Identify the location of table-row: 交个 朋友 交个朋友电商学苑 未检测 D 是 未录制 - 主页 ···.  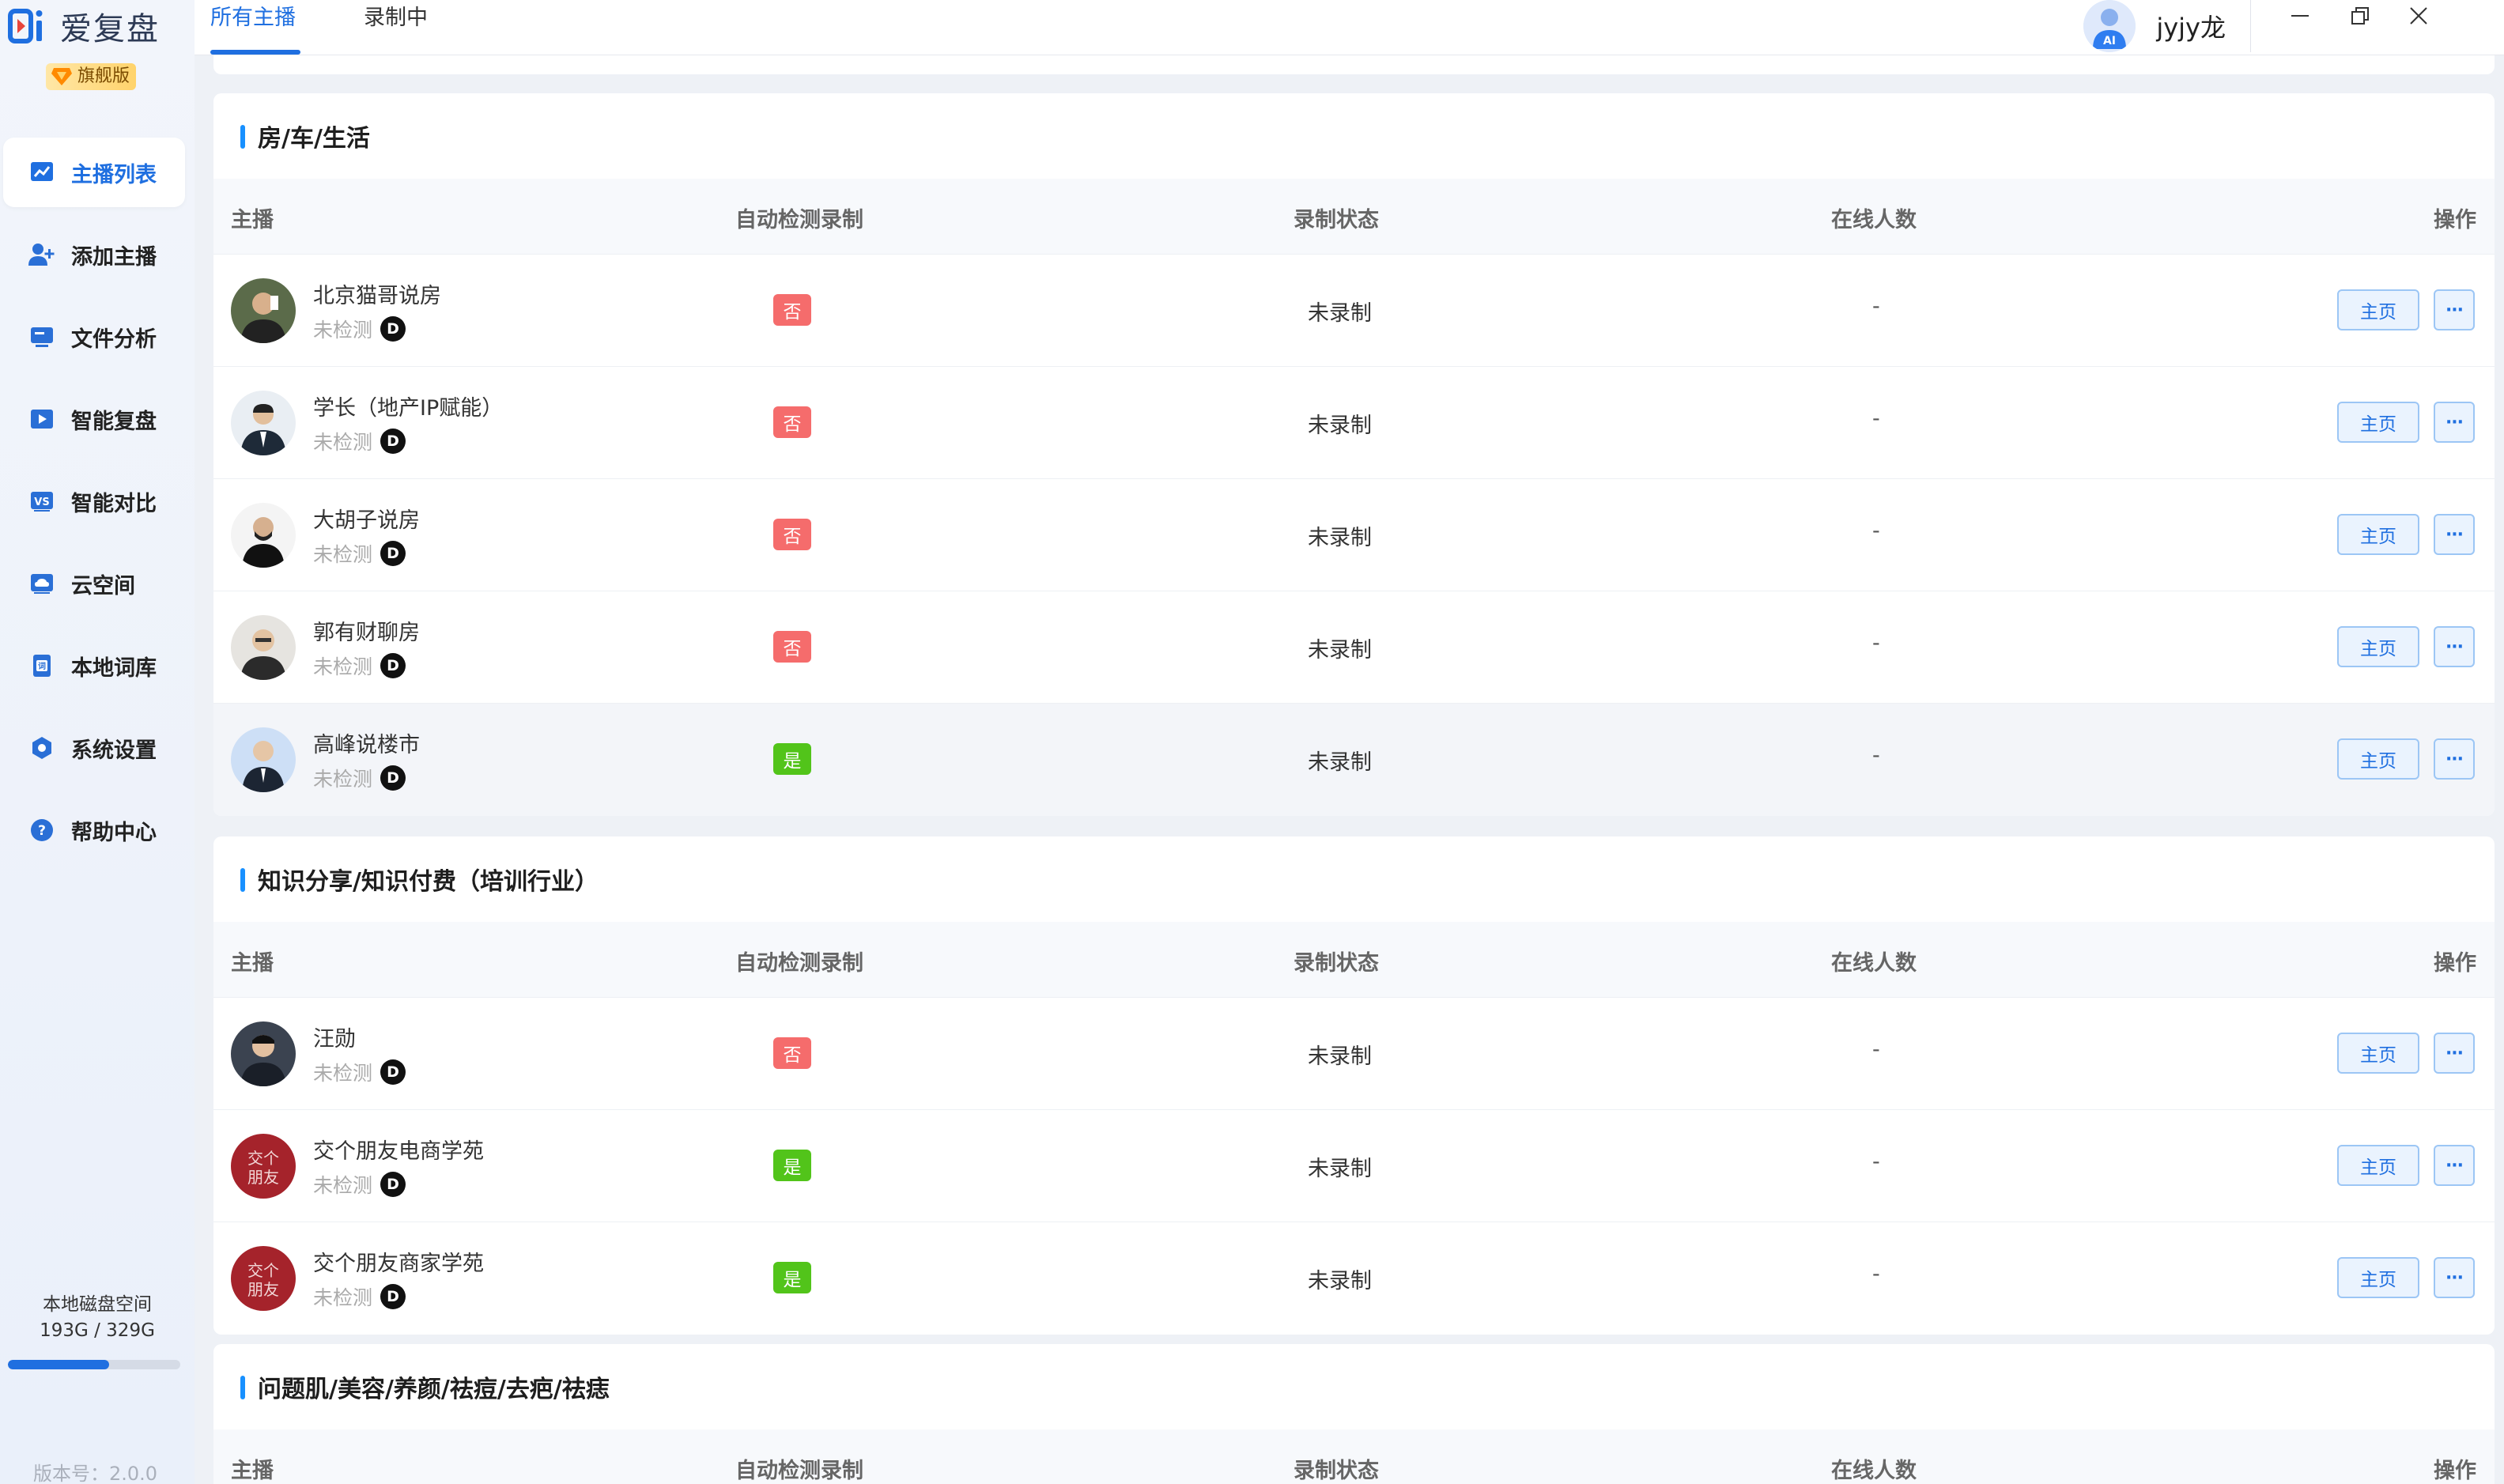
(1354, 1166).